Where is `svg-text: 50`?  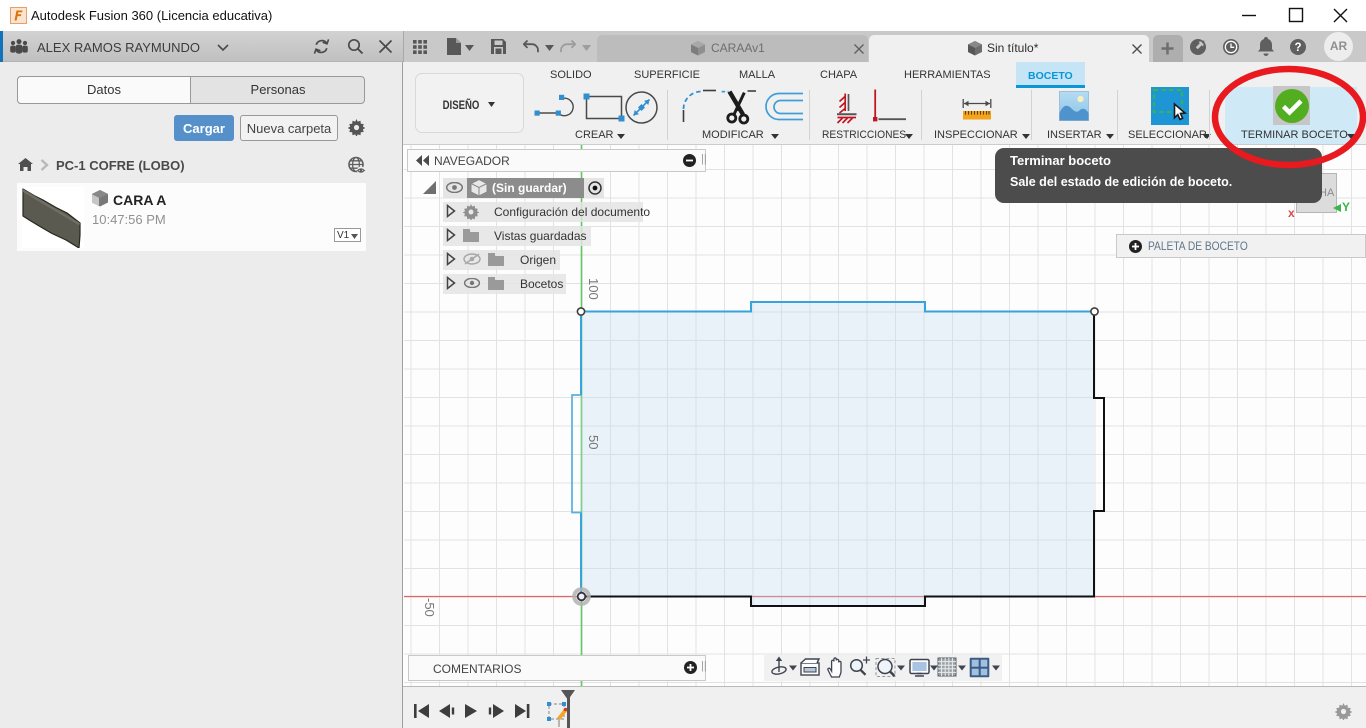 svg-text: 50 is located at coordinates (593, 442).